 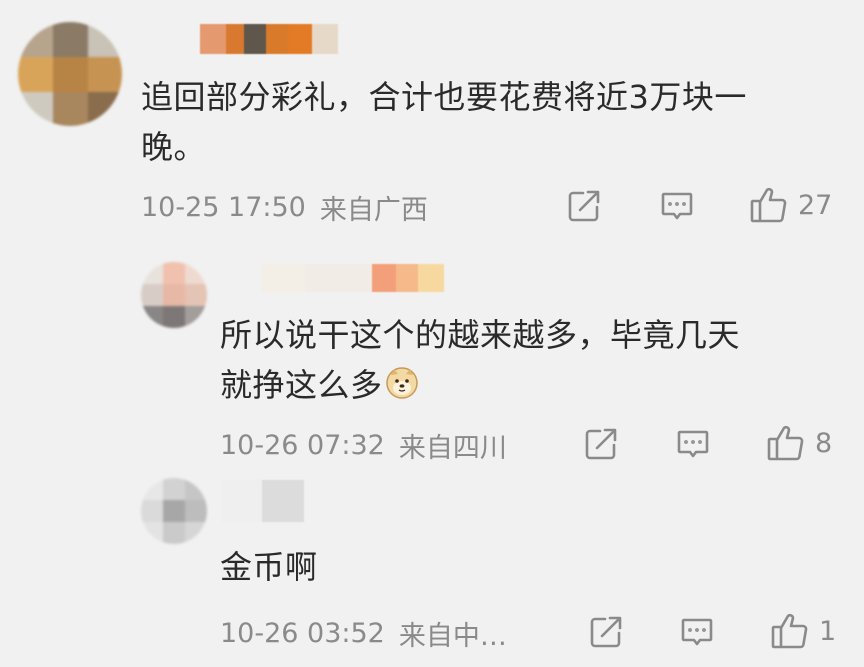 I want to click on like-count: 8, so click(x=824, y=443).